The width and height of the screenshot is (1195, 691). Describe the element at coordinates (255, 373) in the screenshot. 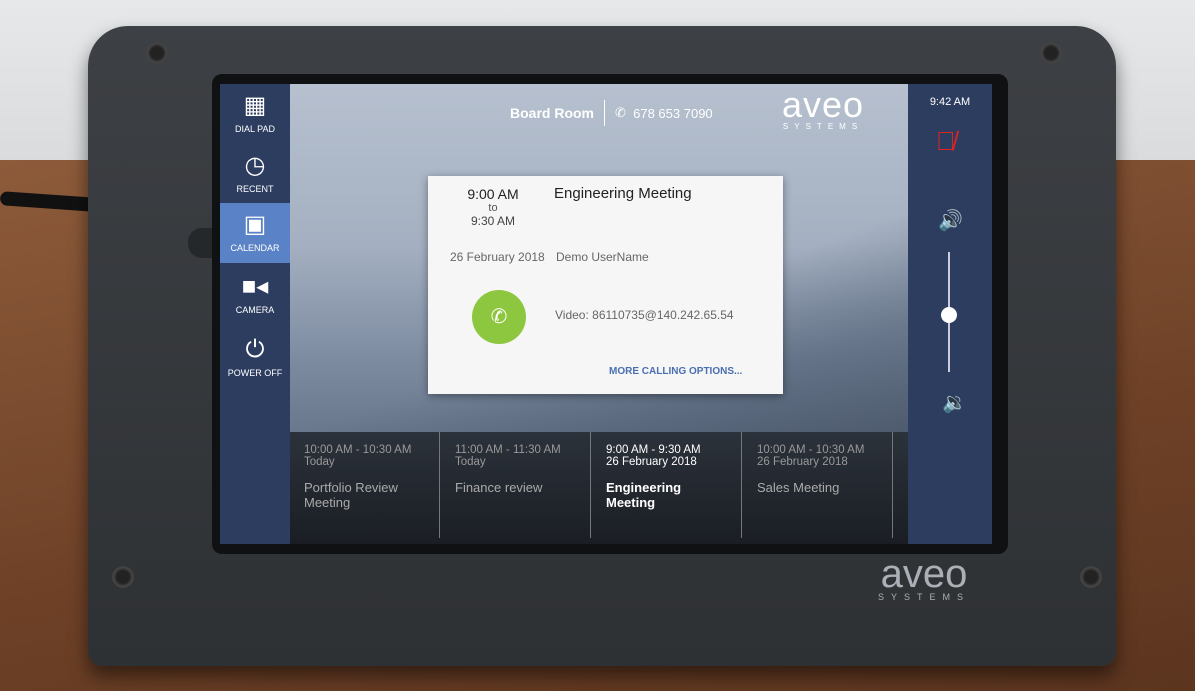

I see `nav-label: POWER OFF` at that location.